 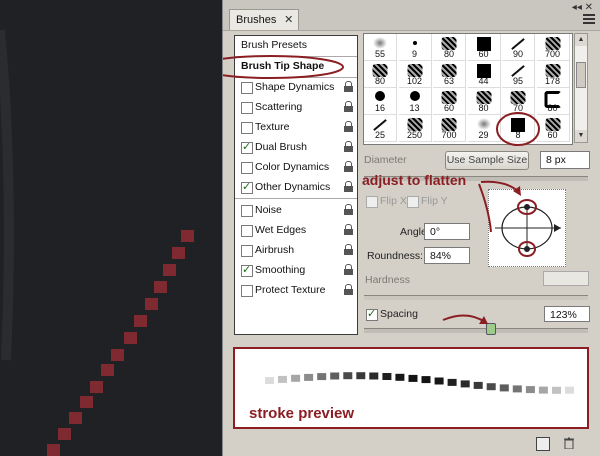 What do you see at coordinates (569, 443) in the screenshot?
I see `trash-icon` at bounding box center [569, 443].